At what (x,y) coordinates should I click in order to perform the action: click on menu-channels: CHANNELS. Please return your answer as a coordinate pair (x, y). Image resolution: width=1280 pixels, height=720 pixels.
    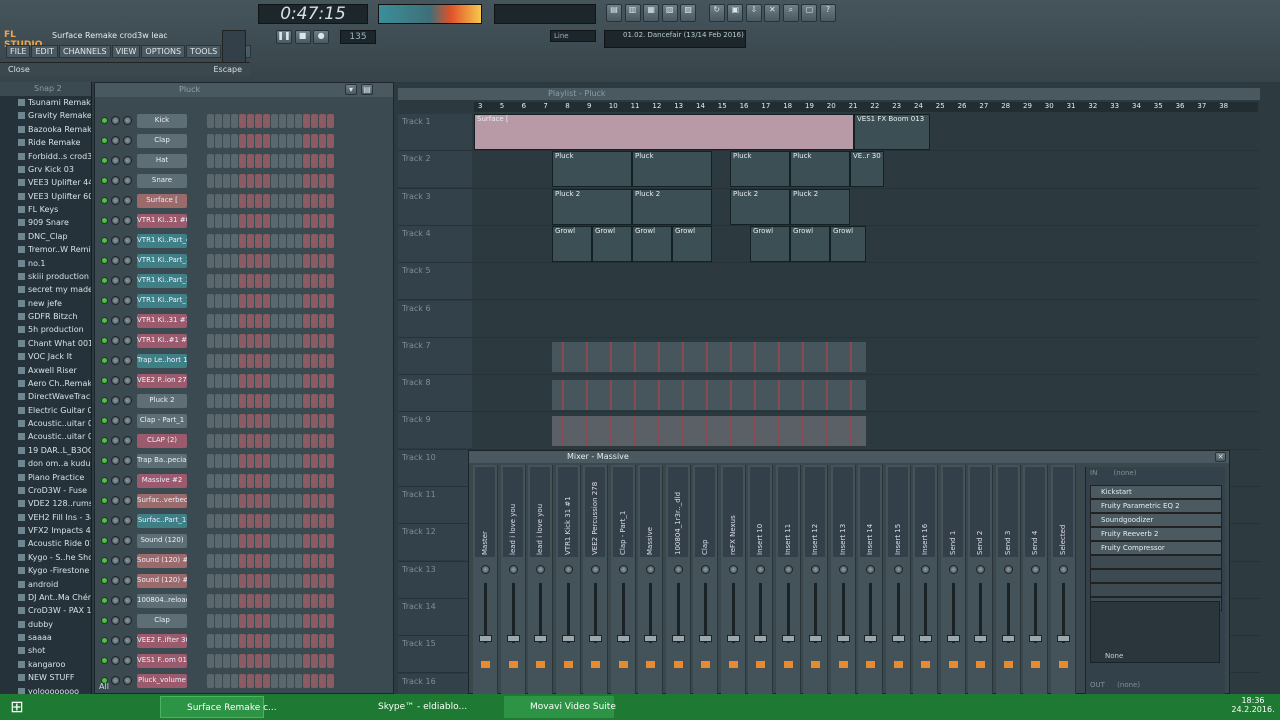
    Looking at the image, I should click on (84, 51).